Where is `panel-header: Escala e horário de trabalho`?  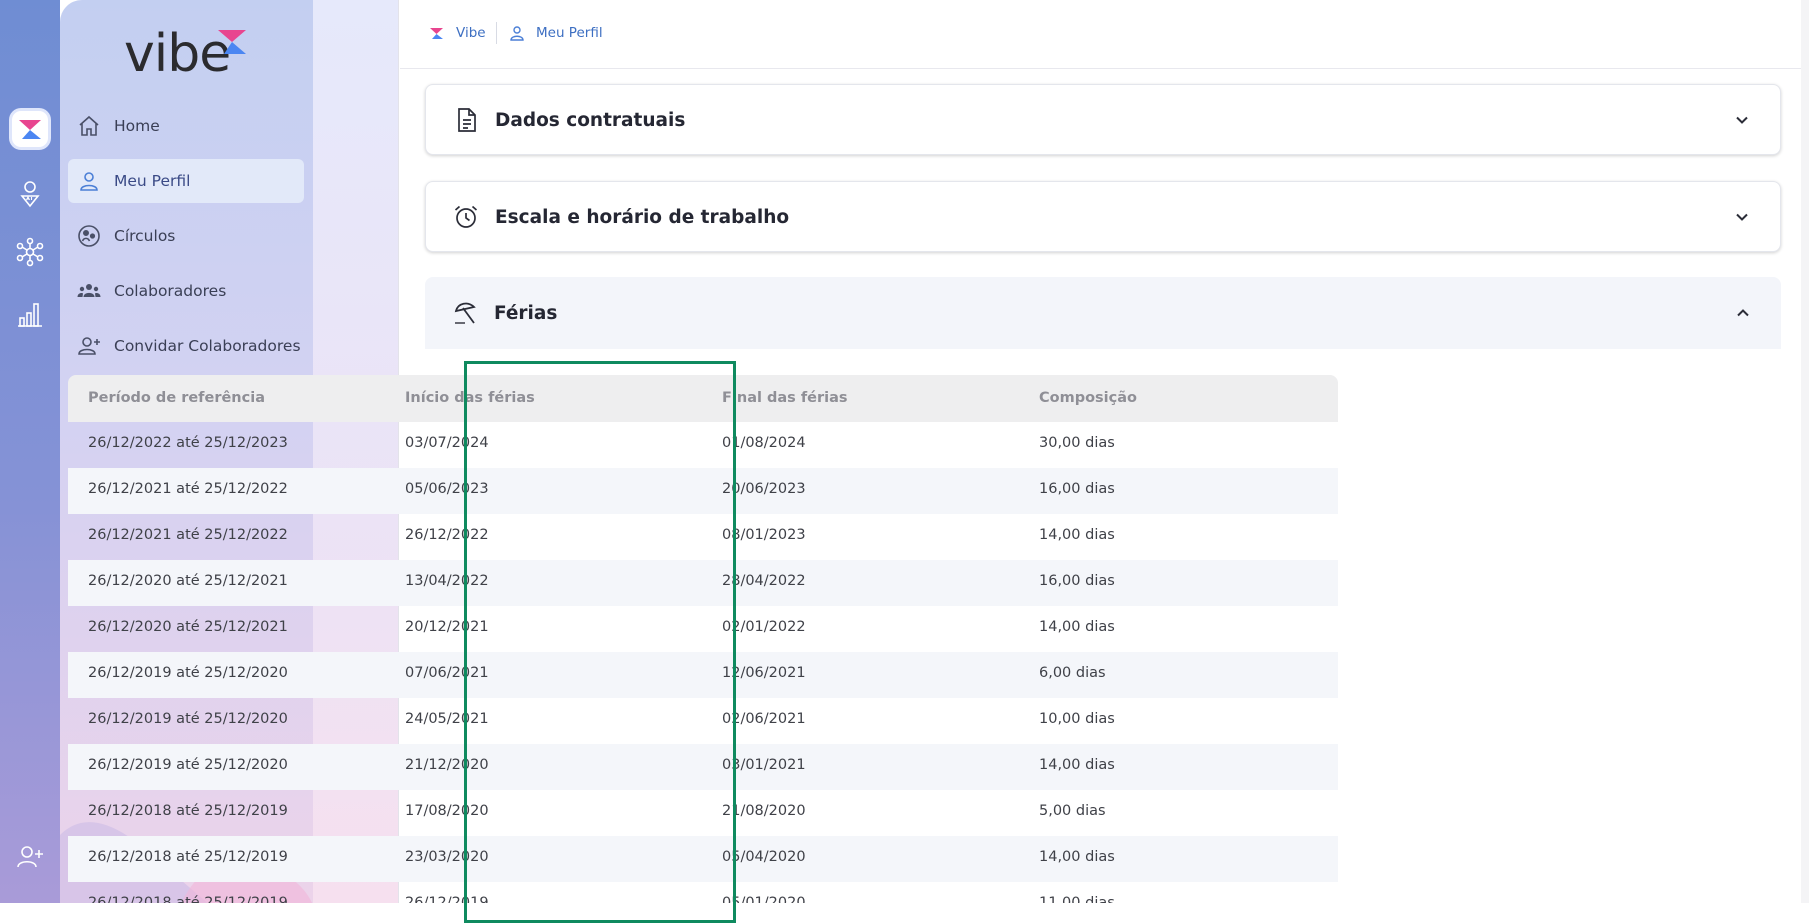
panel-header: Escala e horário de trabalho is located at coordinates (1103, 217).